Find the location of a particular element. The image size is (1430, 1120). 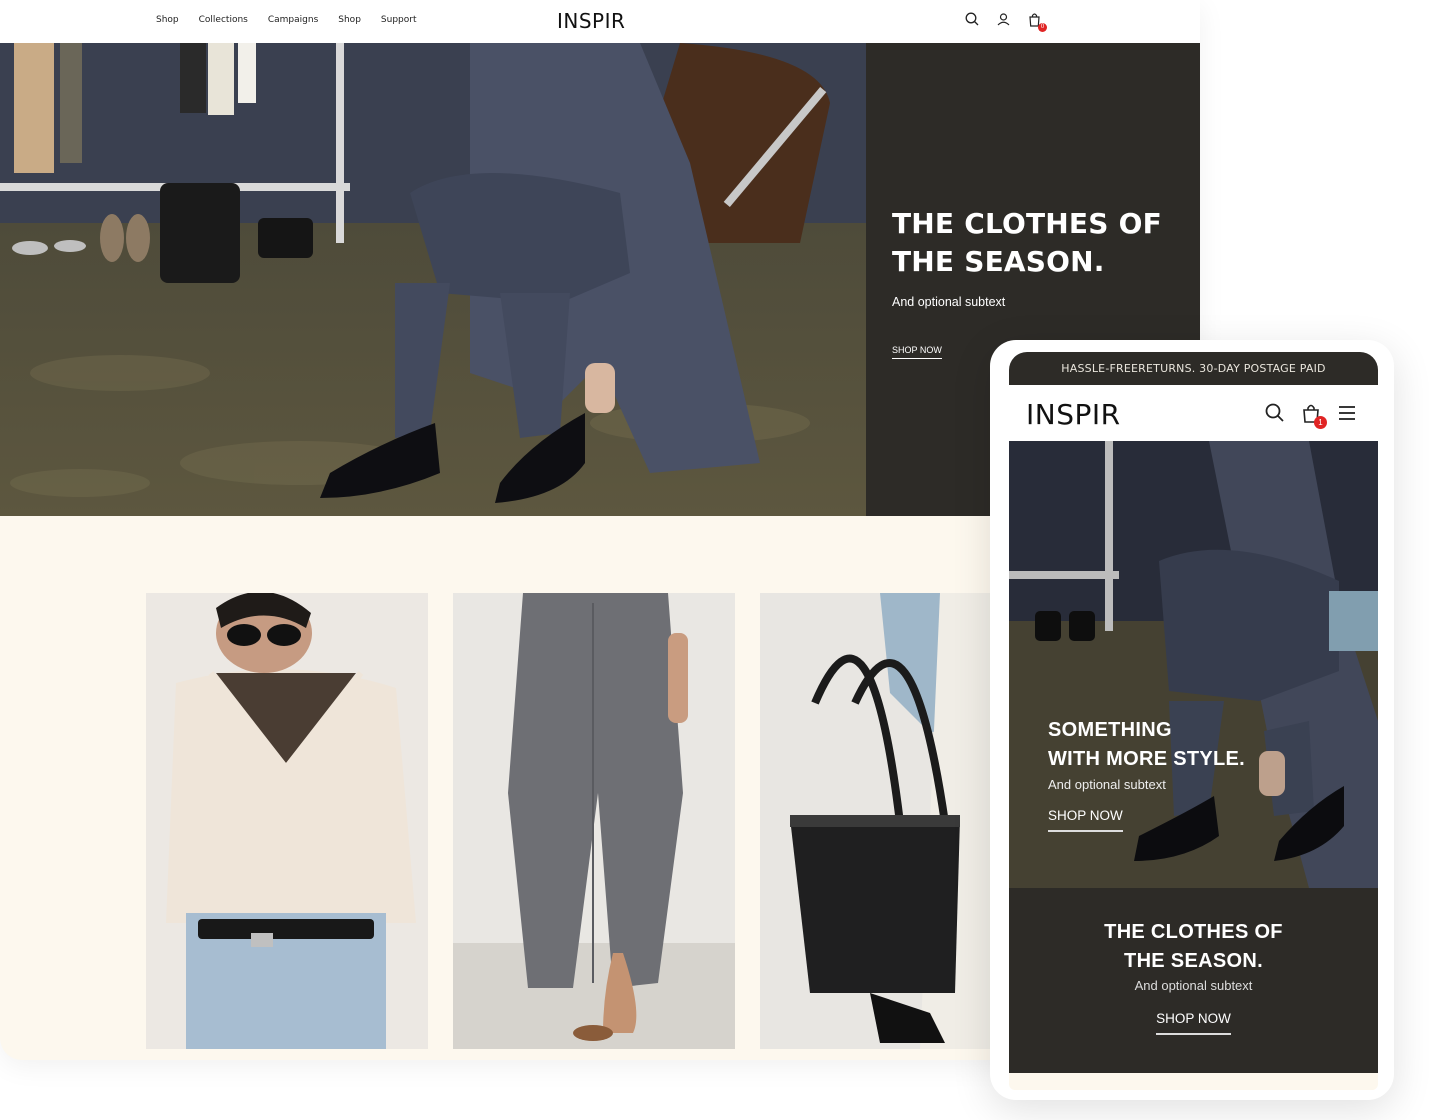

main-nav: Shop Collections Campaigns Shop Support is located at coordinates (296, 20).